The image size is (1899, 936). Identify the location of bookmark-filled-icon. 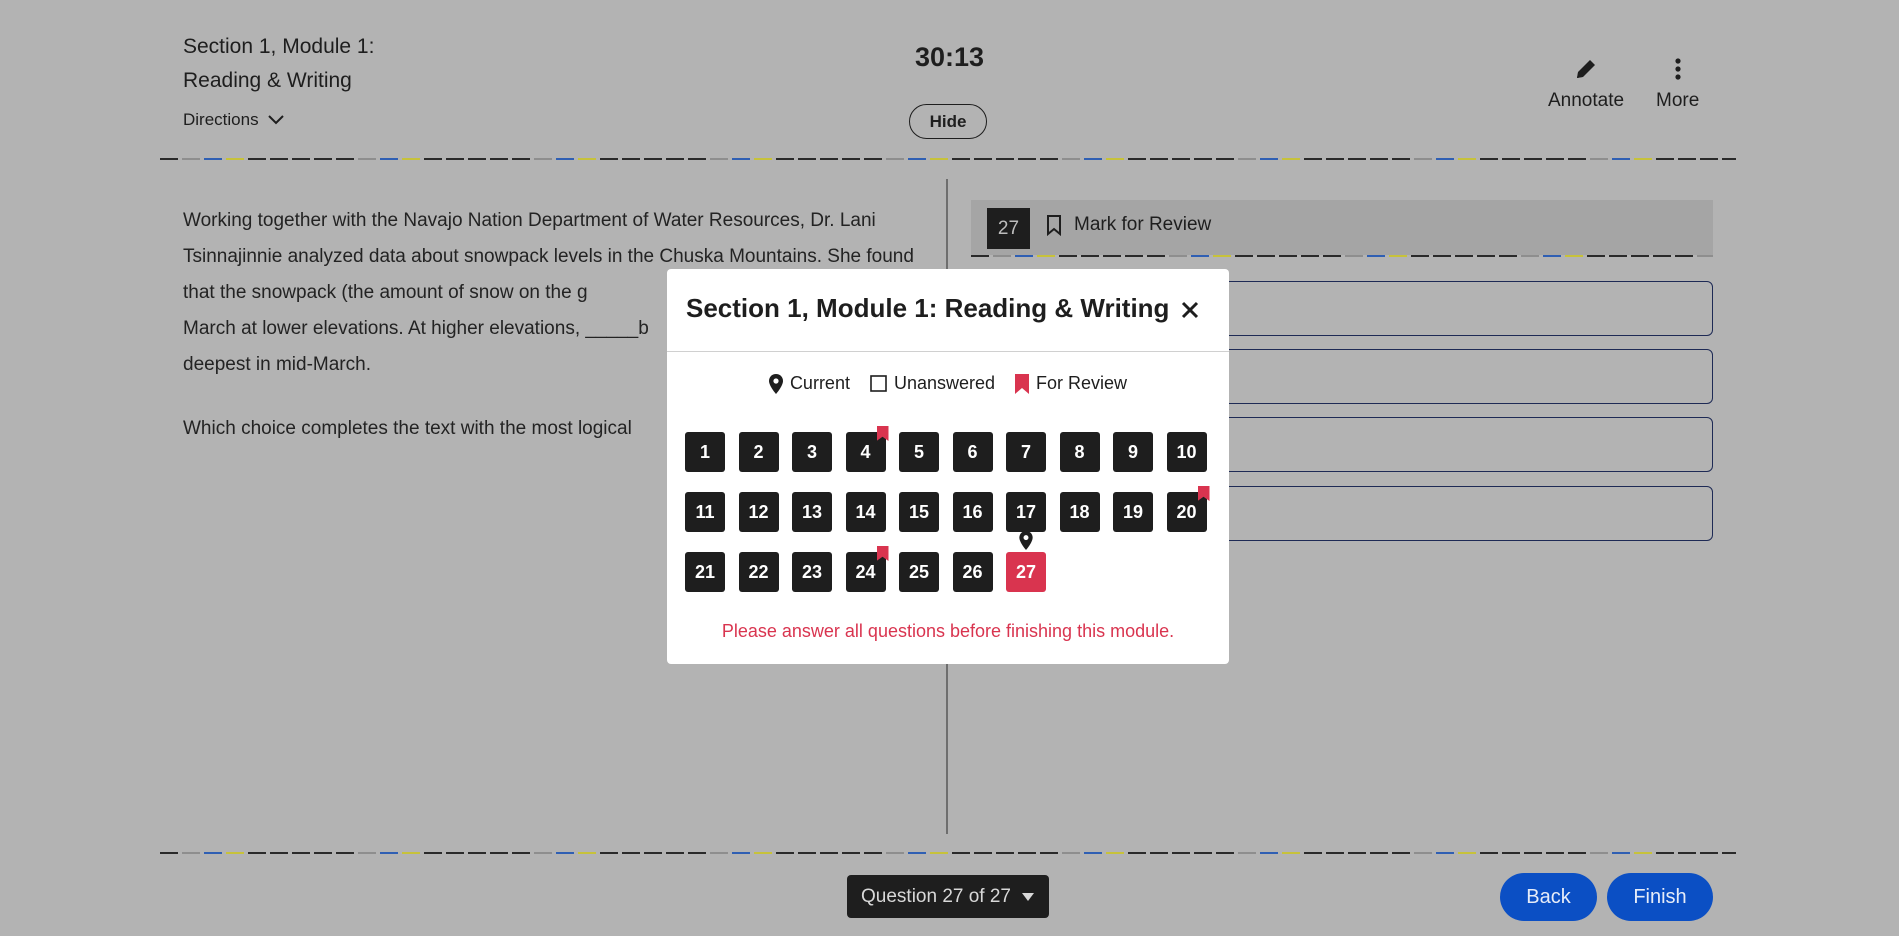
(1022, 383).